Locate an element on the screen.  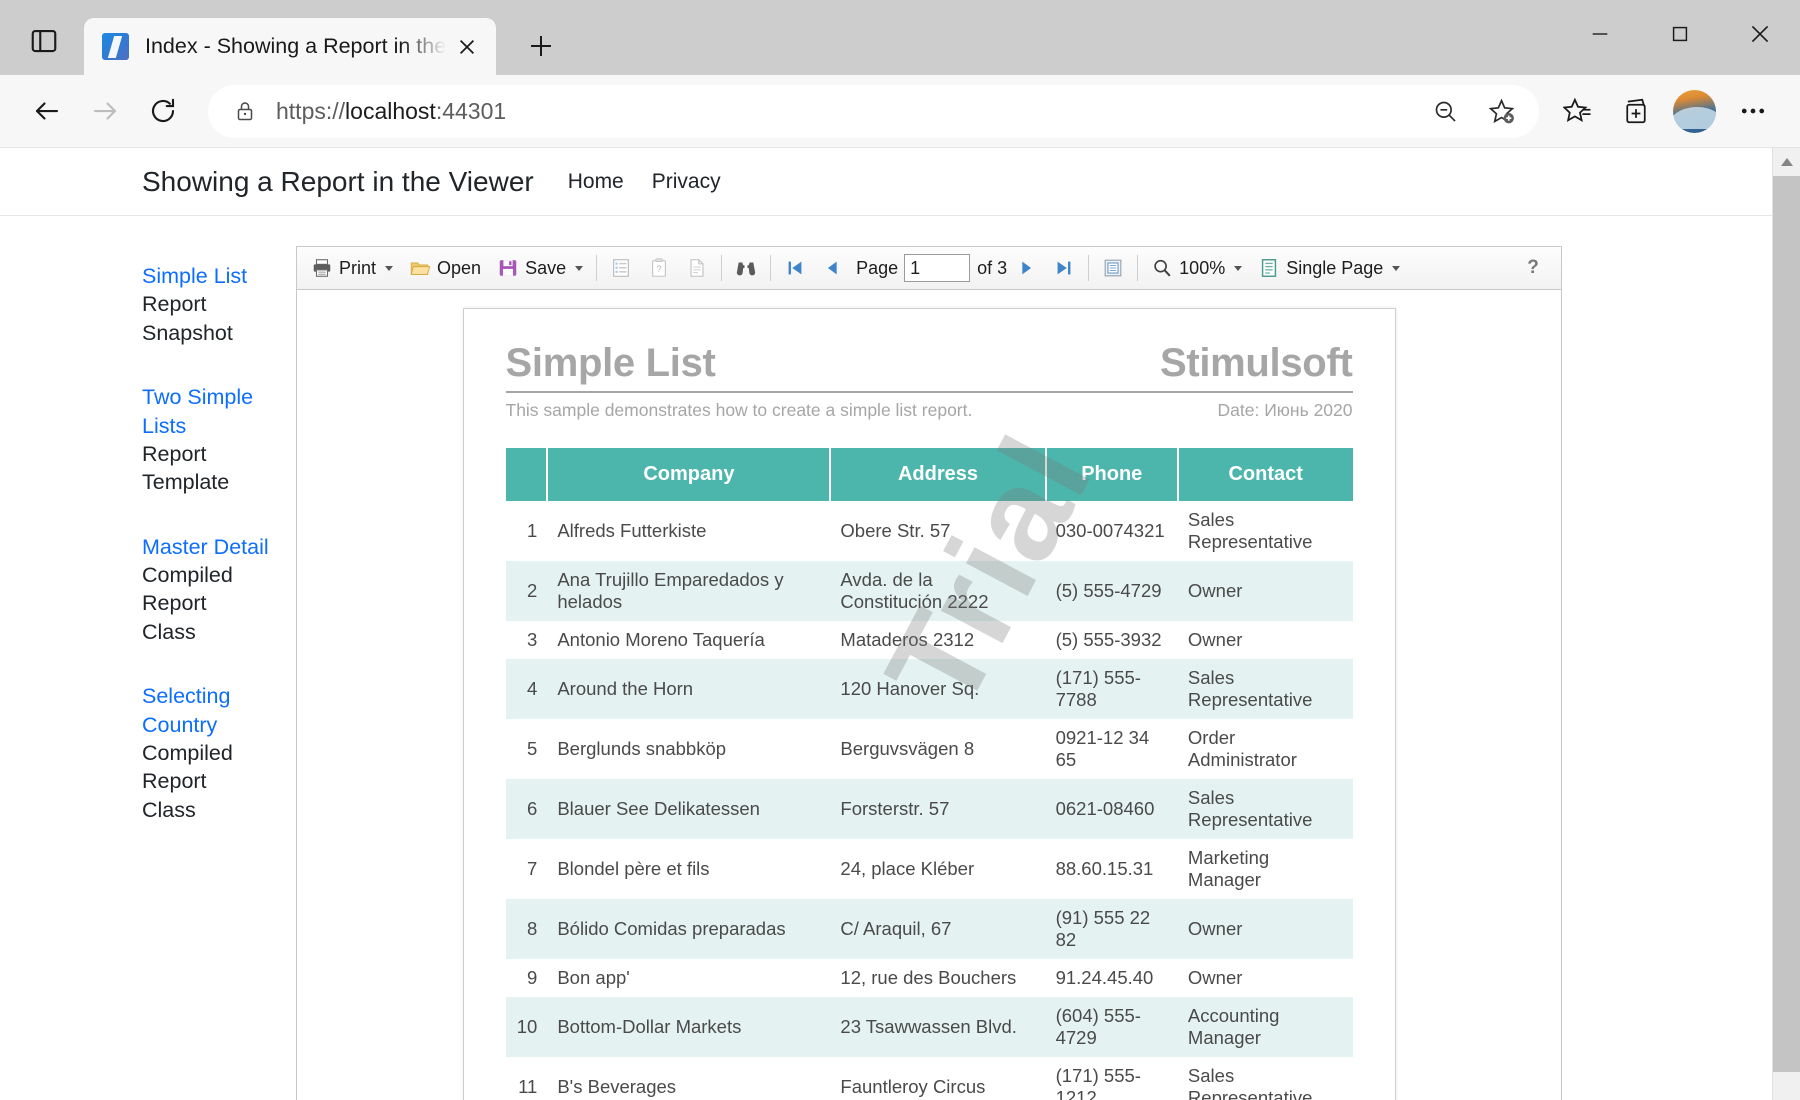
cell-company: Bon app' is located at coordinates (593, 977).